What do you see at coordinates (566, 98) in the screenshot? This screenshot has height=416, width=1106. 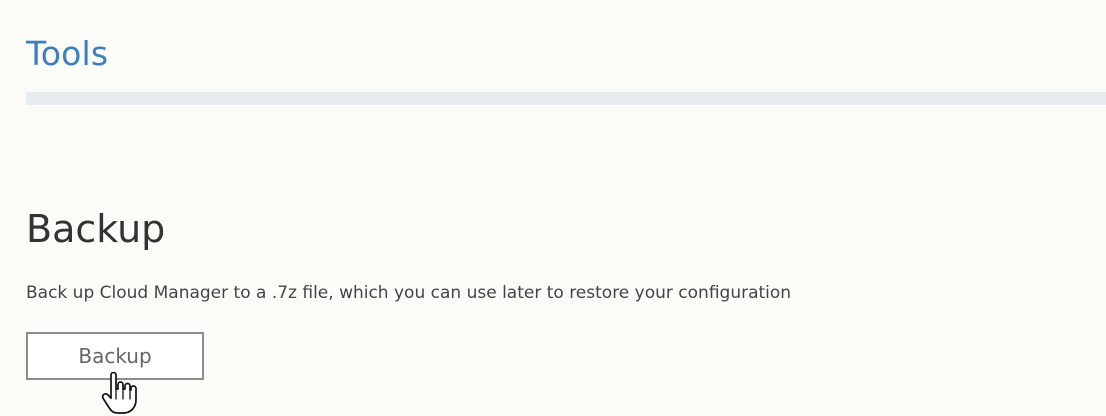 I see `header-divider` at bounding box center [566, 98].